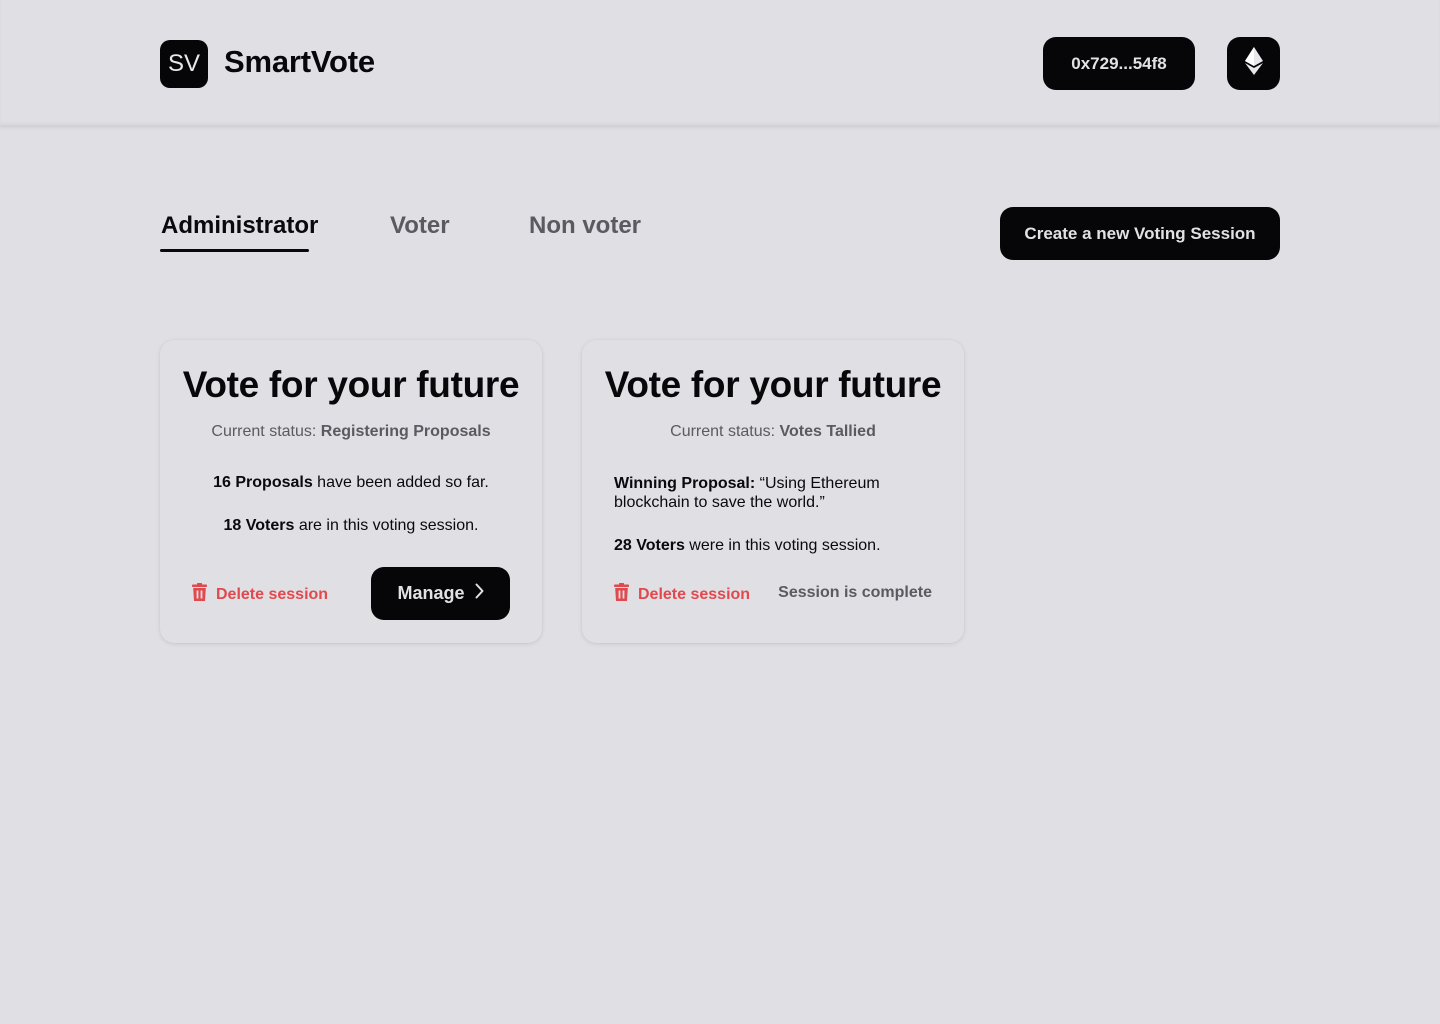 The height and width of the screenshot is (1024, 1440). Describe the element at coordinates (239, 226) in the screenshot. I see `tab-administrator: Administrator` at that location.